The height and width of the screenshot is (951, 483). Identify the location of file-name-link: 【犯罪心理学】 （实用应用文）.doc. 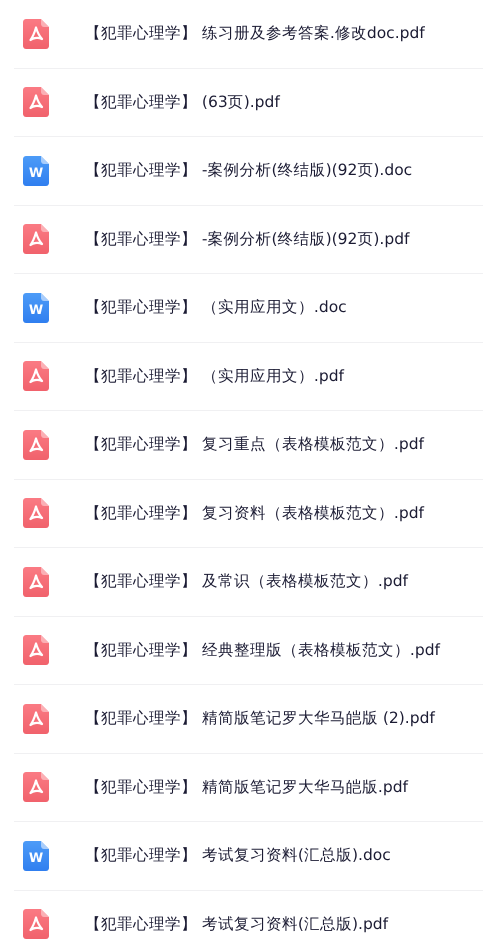
(216, 307).